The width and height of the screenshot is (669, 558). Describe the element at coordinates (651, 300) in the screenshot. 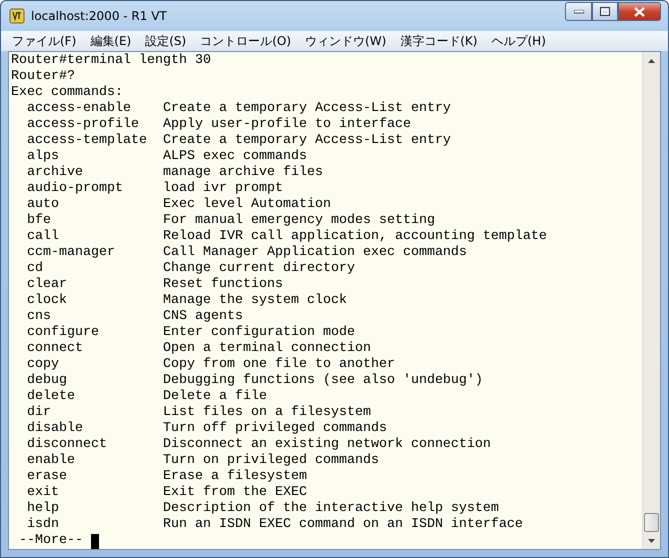

I see `scrollbar` at that location.